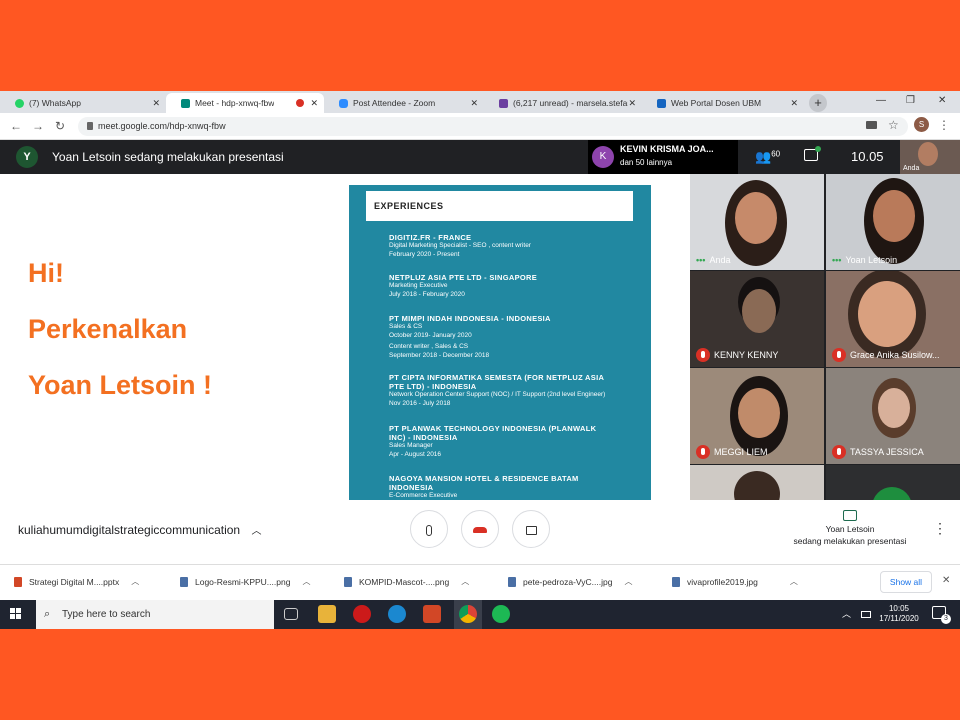 This screenshot has height=720, width=960. What do you see at coordinates (846, 614) in the screenshot?
I see `tray-chevron-icon: ︿` at bounding box center [846, 614].